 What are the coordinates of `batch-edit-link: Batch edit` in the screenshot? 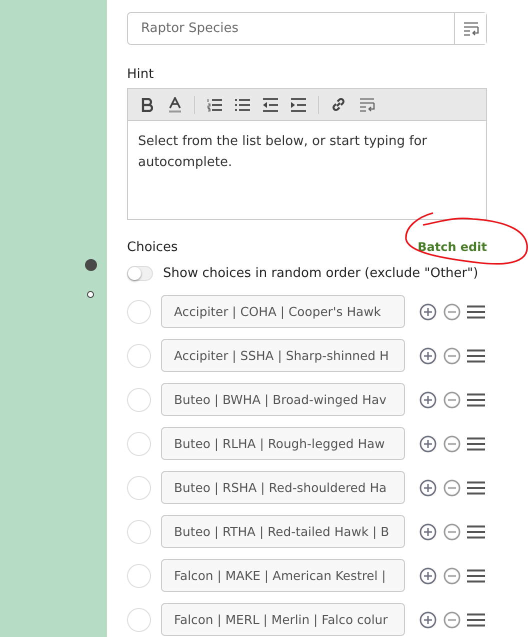 It's located at (452, 247).